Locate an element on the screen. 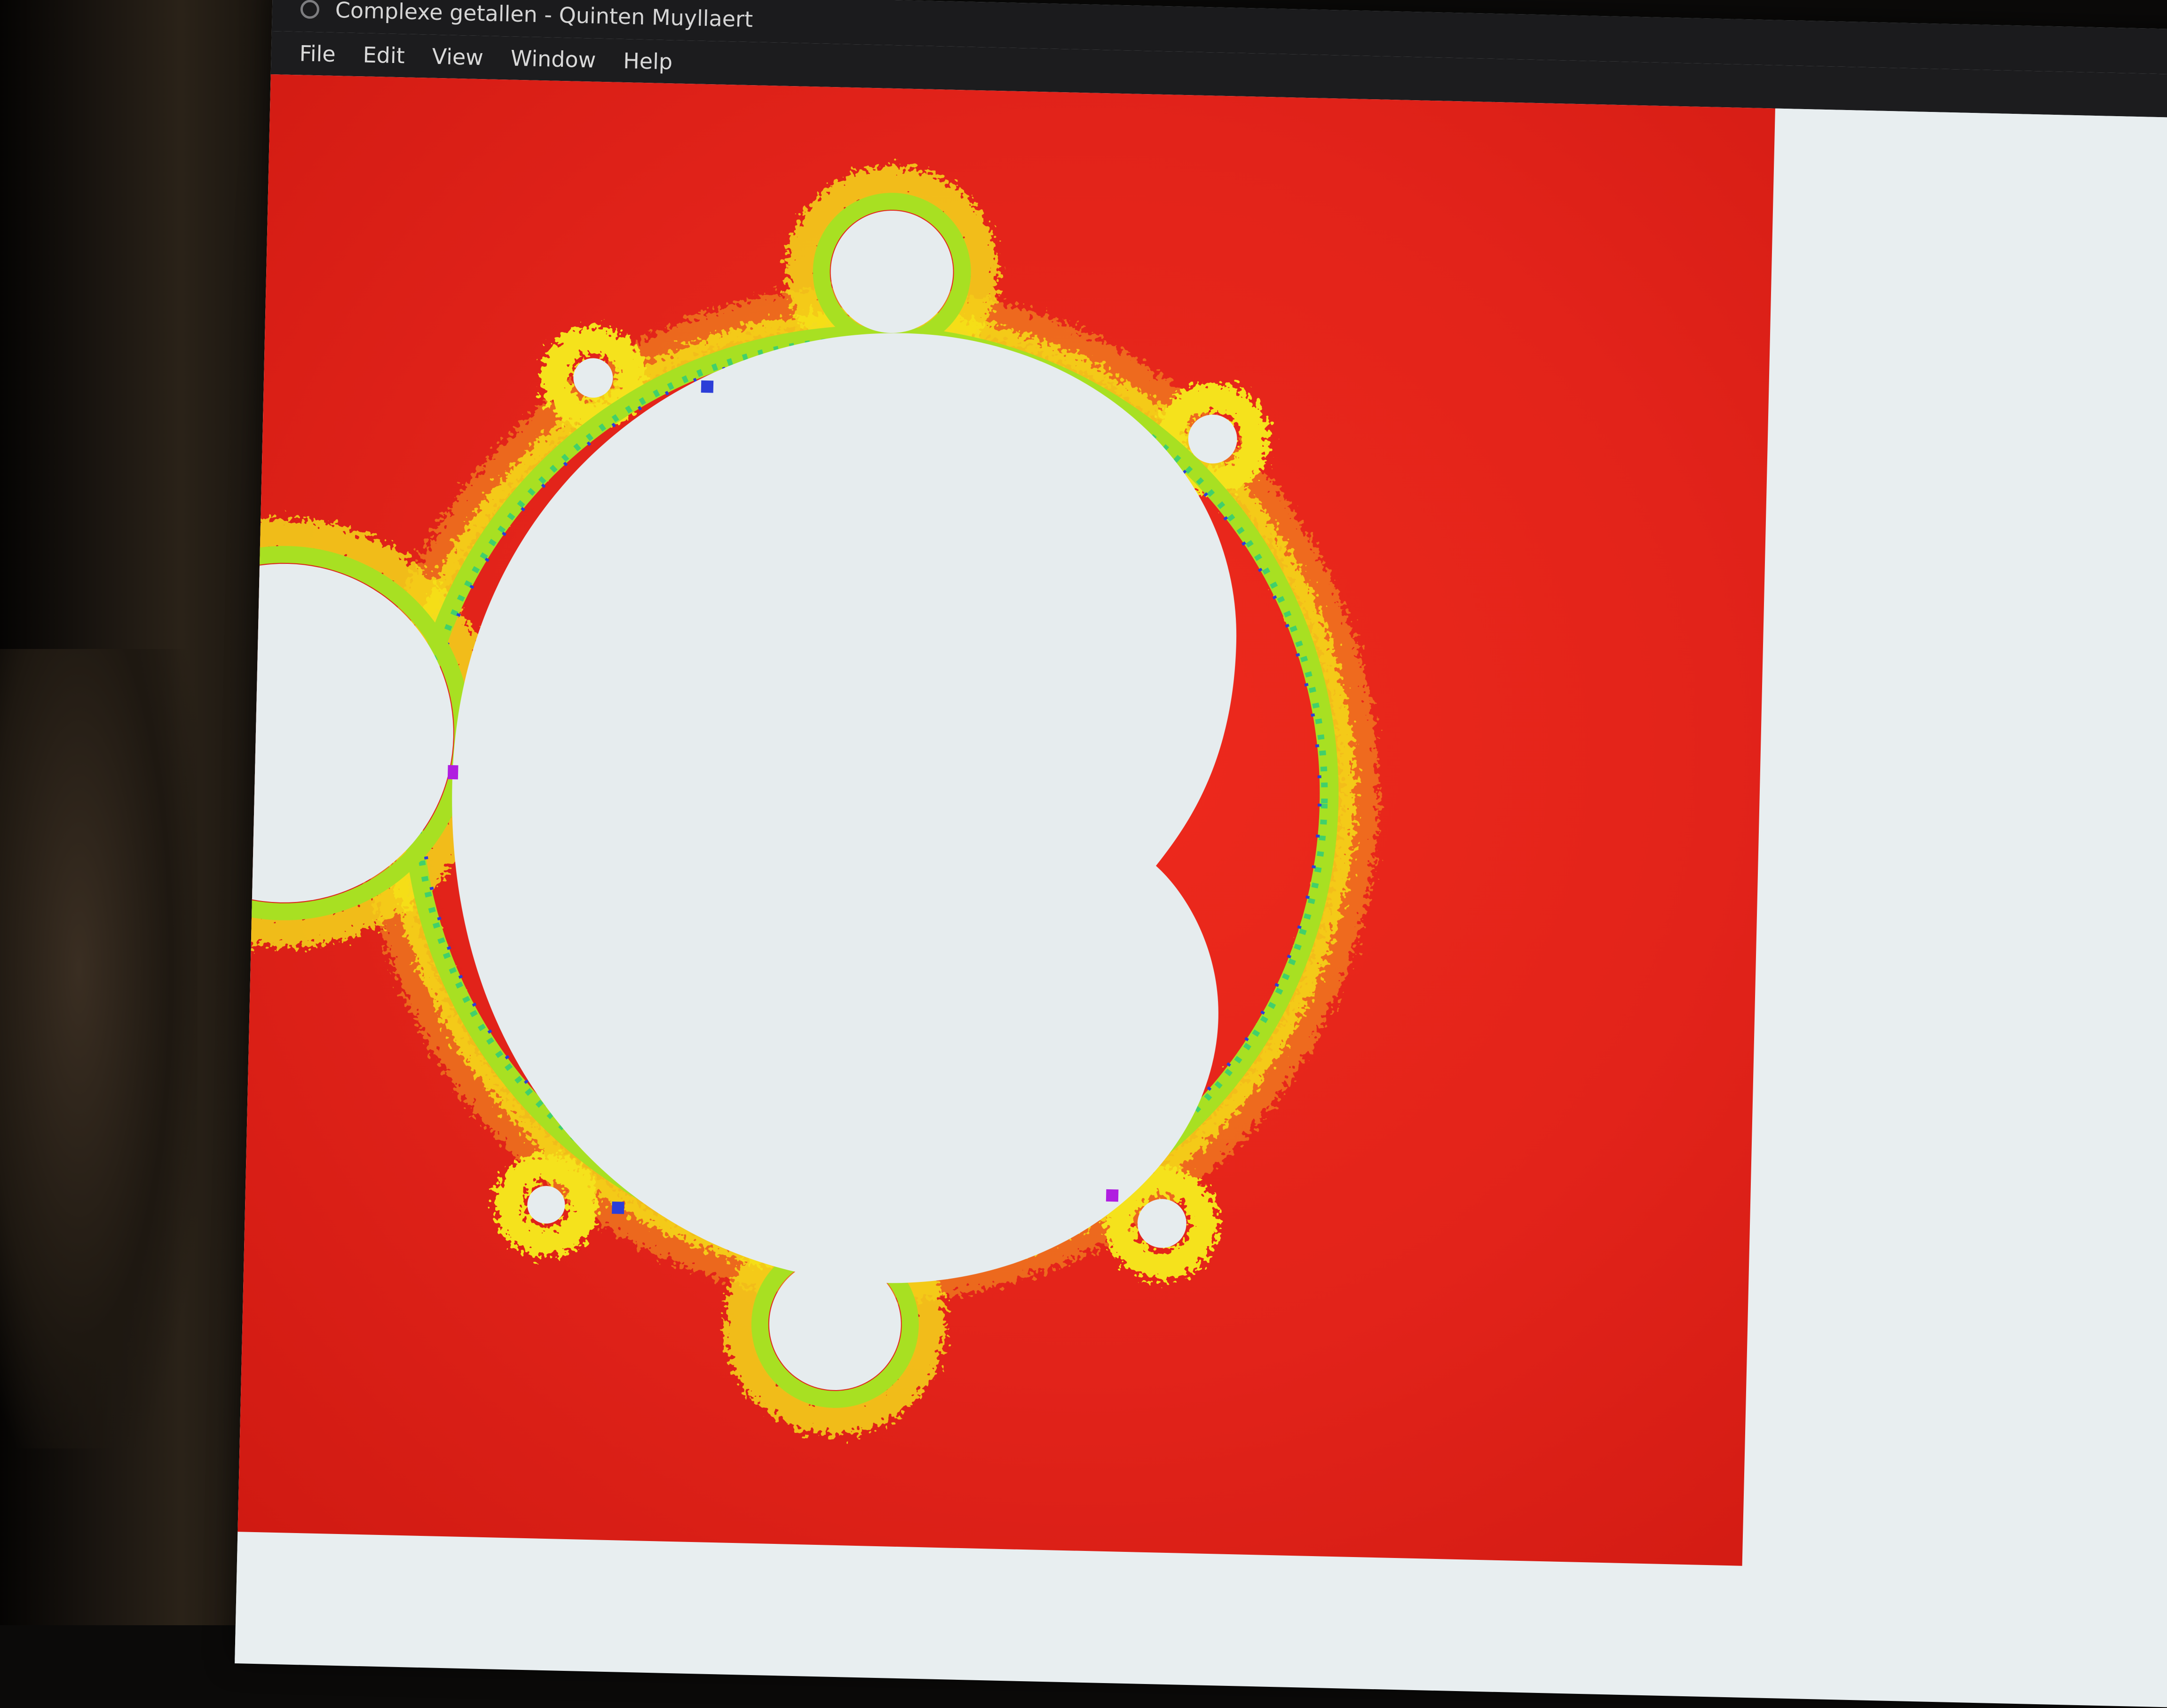 The width and height of the screenshot is (2167, 1708). window-title: Complexe getallen - Quinten Muyllaert is located at coordinates (544, 16).